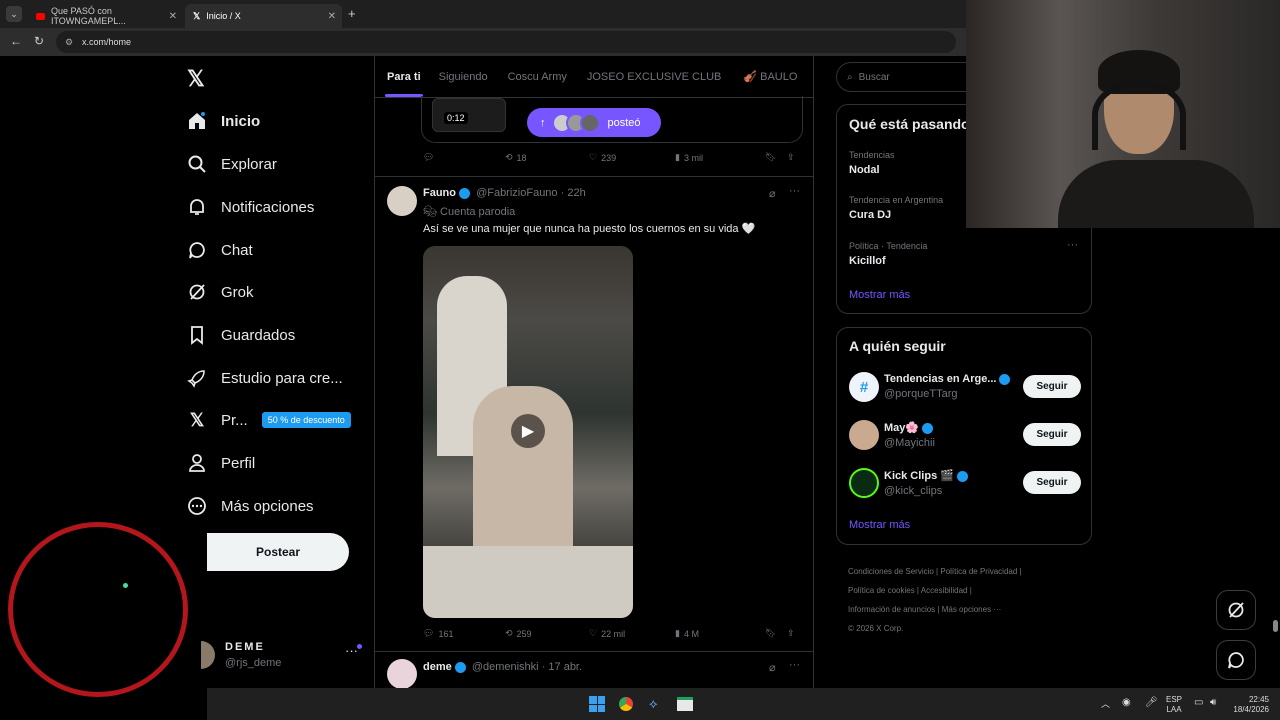  Describe the element at coordinates (547, 157) in the screenshot. I see `repost-button: ⟲ 18` at that location.